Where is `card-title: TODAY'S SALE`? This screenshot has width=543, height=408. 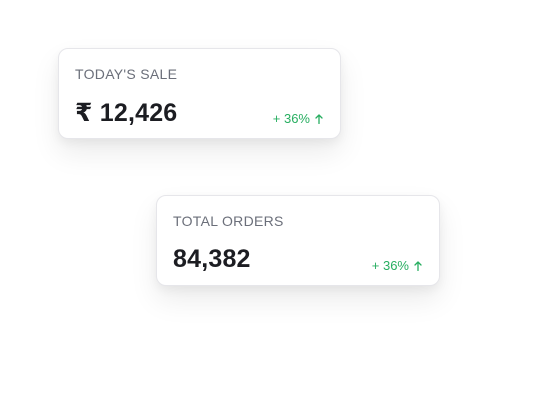
card-title: TODAY'S SALE is located at coordinates (126, 74).